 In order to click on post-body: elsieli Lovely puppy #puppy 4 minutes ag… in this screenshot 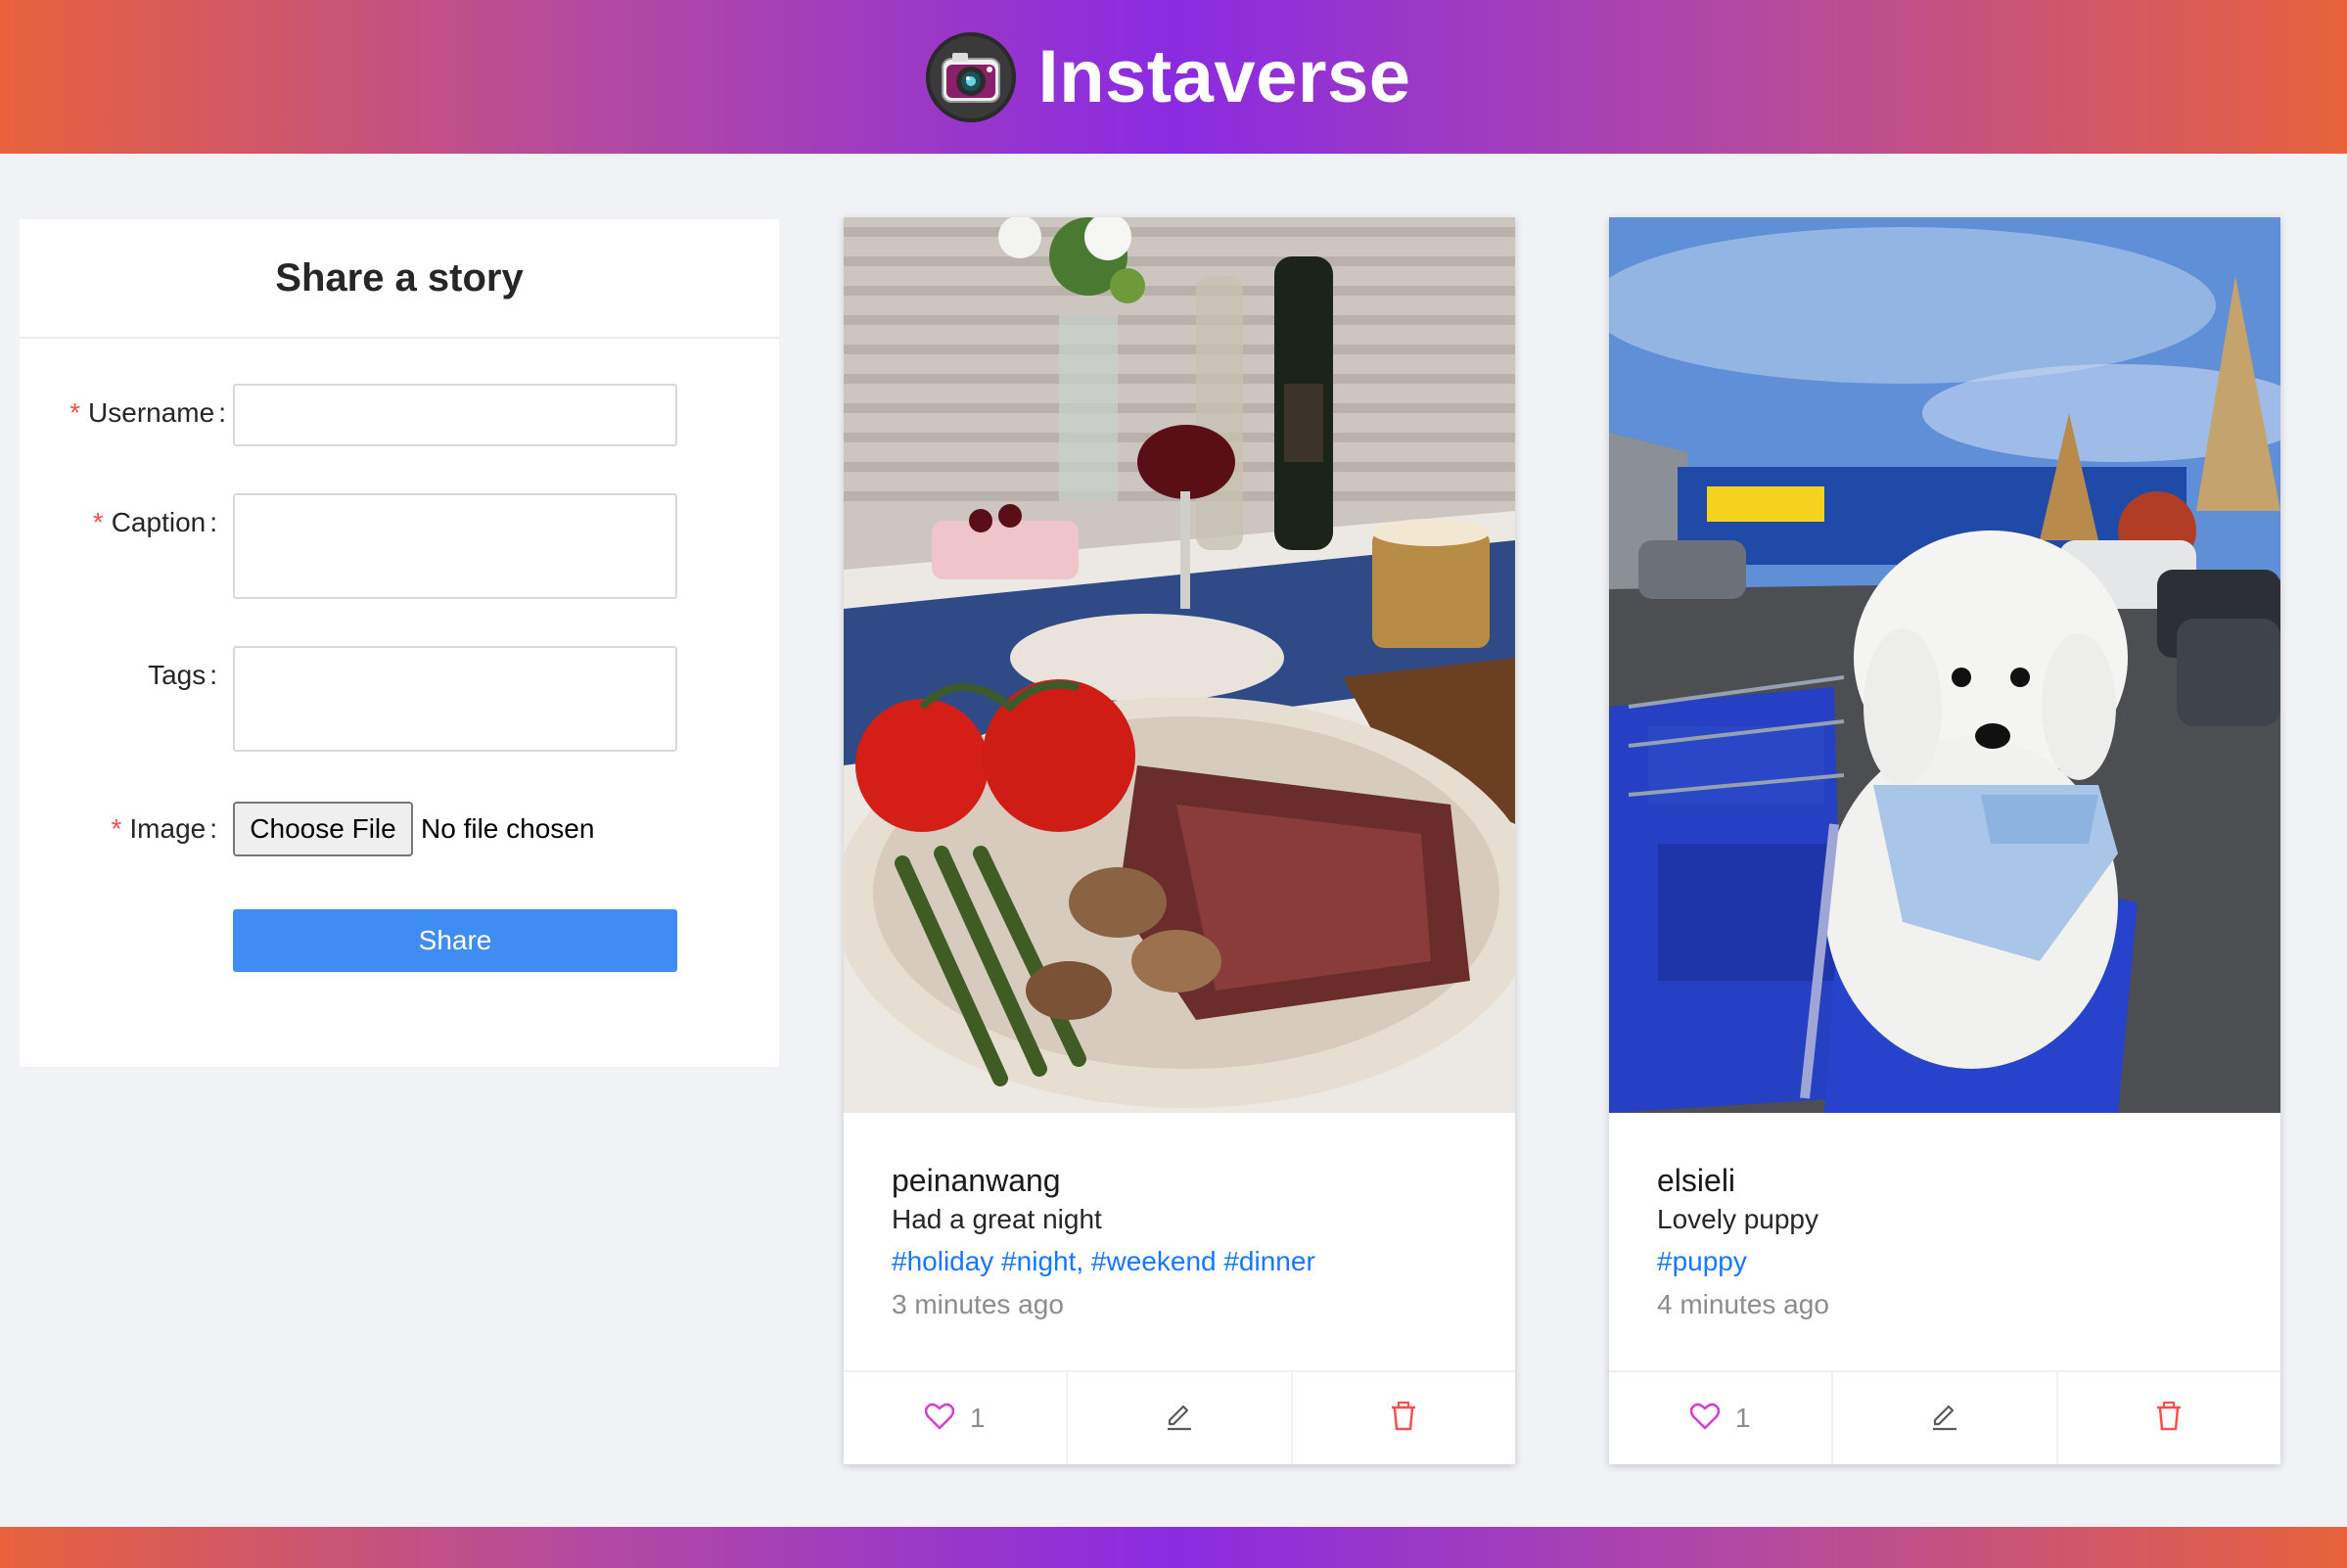, I will do `click(1959, 1243)`.